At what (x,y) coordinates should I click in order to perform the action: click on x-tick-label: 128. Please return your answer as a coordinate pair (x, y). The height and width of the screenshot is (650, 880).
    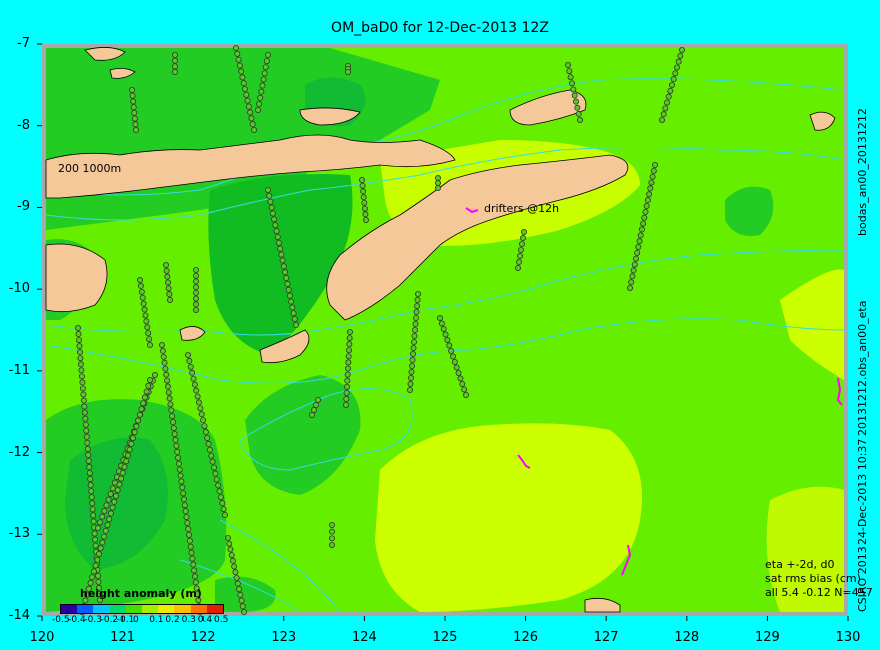
    Looking at the image, I should click on (687, 637).